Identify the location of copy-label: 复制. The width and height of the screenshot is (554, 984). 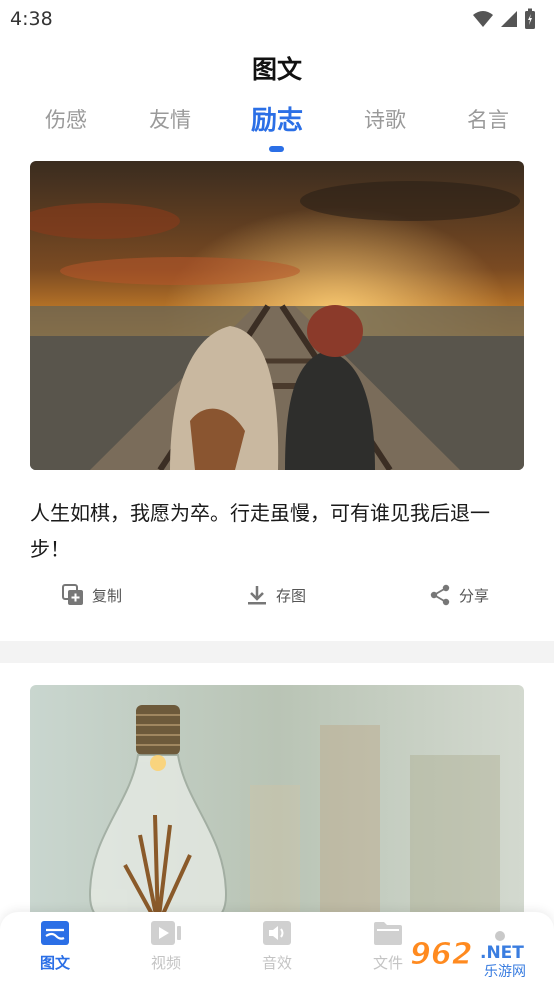
(107, 595).